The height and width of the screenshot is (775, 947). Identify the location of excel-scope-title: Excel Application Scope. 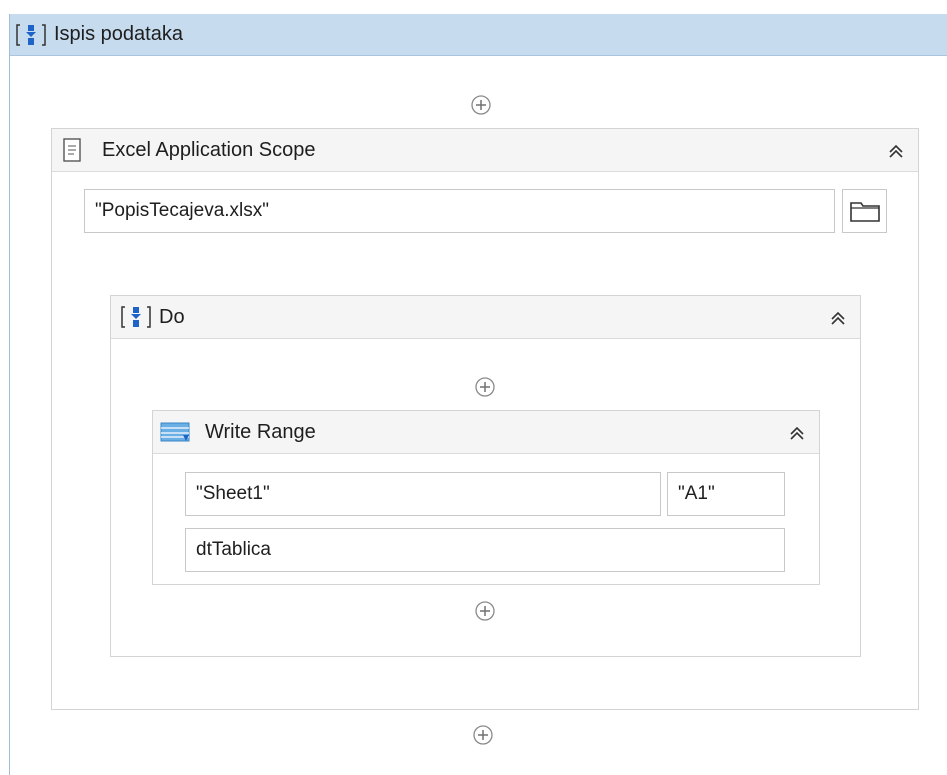
(209, 149).